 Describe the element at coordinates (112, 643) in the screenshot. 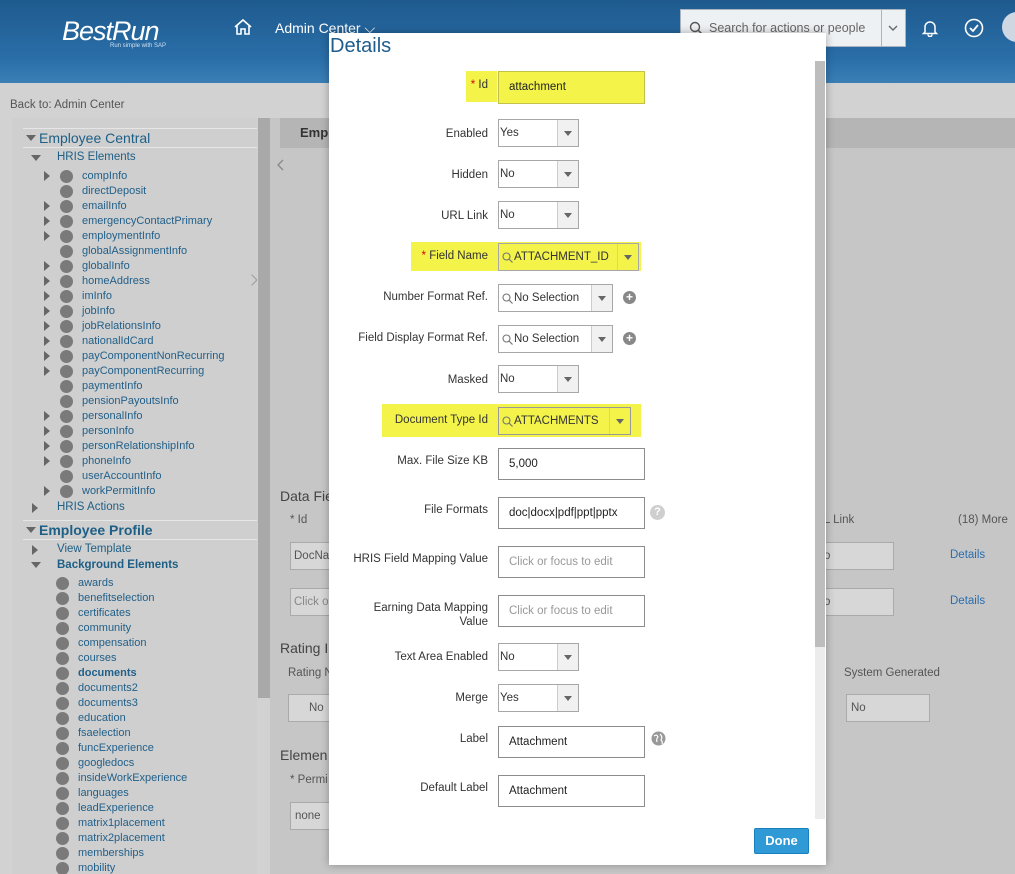

I see `tree-item: compensation` at that location.